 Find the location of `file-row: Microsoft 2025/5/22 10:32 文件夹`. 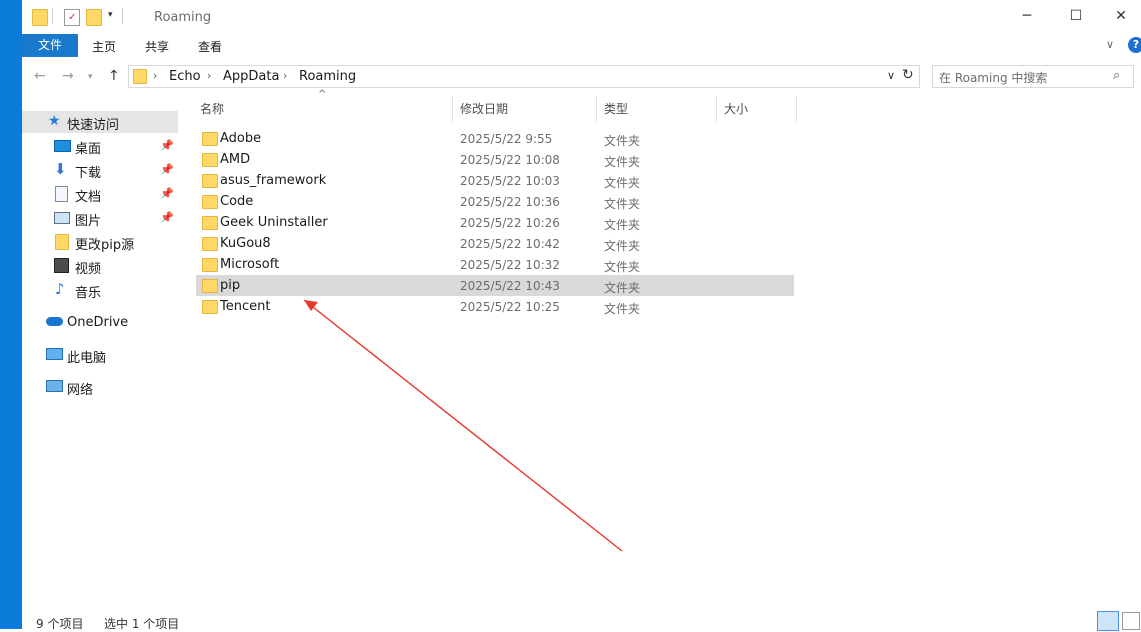

file-row: Microsoft 2025/5/22 10:32 文件夹 is located at coordinates (495, 264).